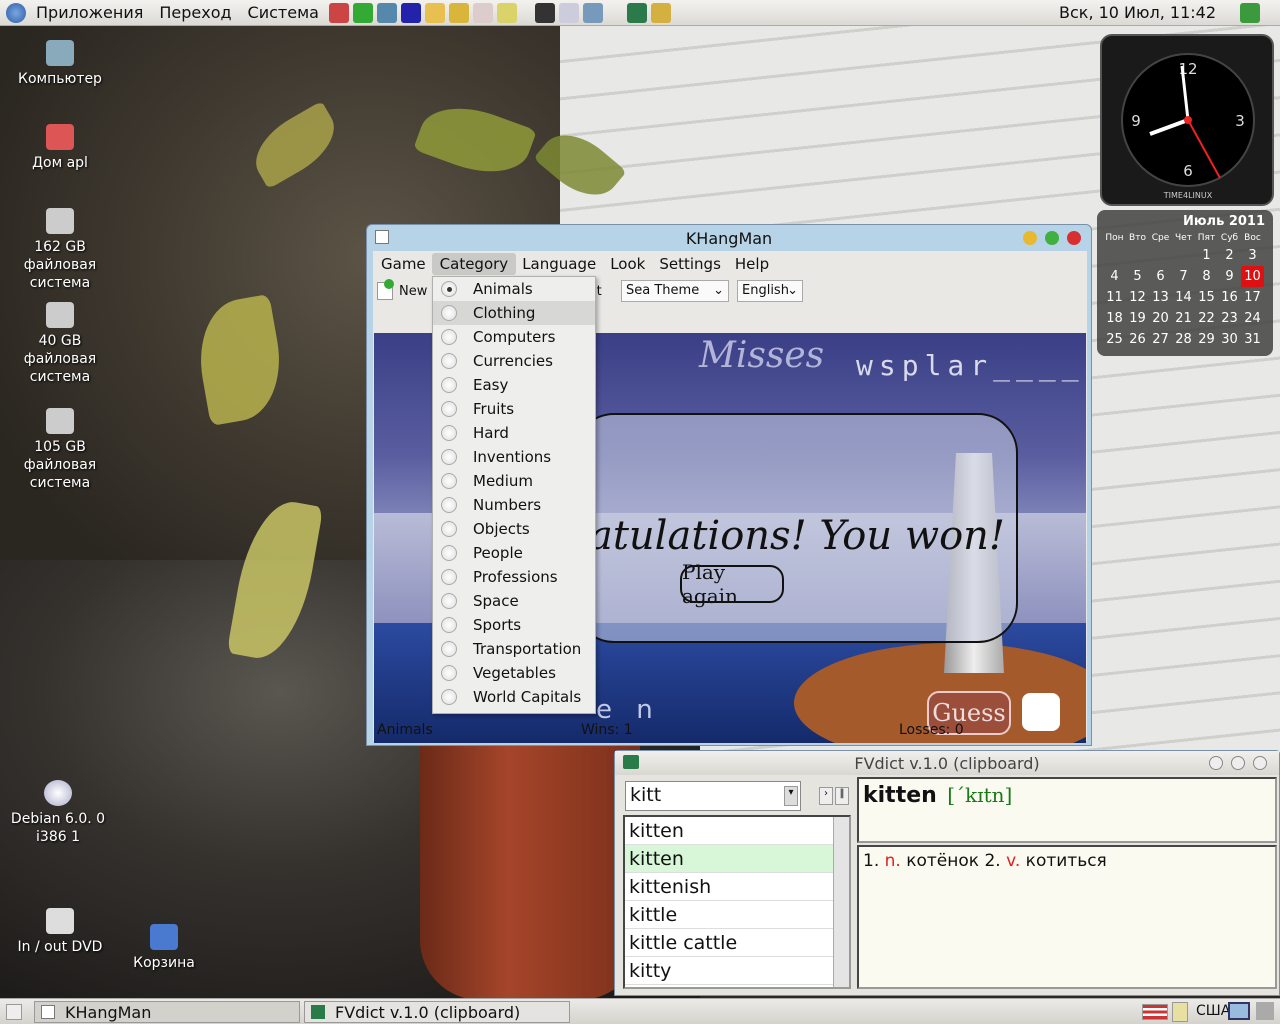 The height and width of the screenshot is (1024, 1280). I want to click on day: 7, so click(1183, 276).